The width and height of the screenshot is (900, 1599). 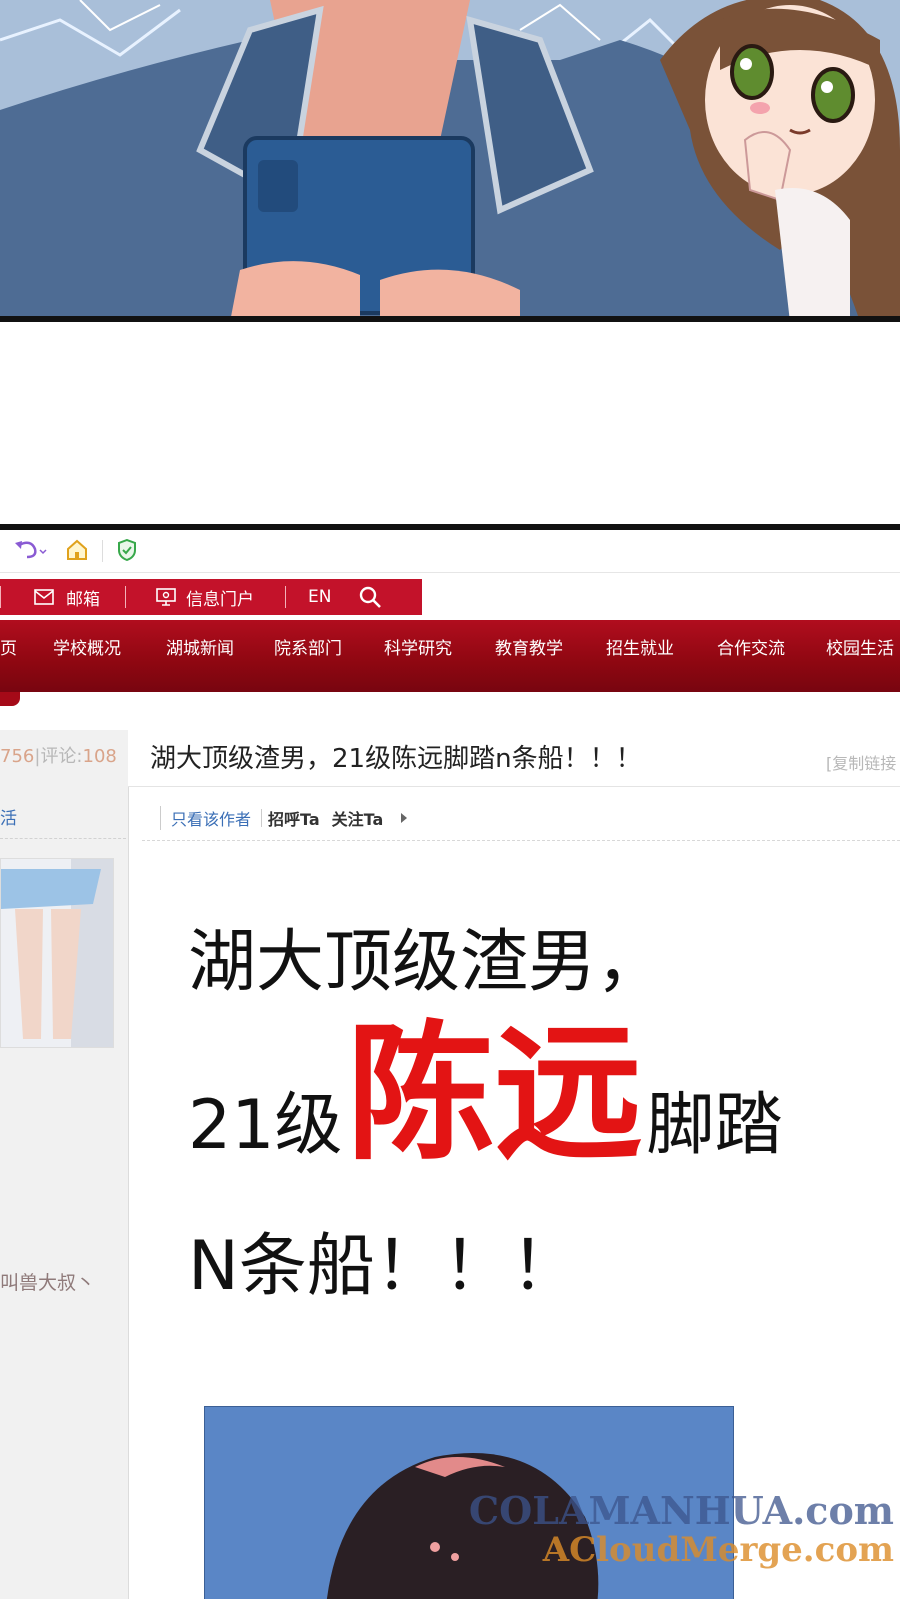 I want to click on avatar, so click(x=57, y=953).